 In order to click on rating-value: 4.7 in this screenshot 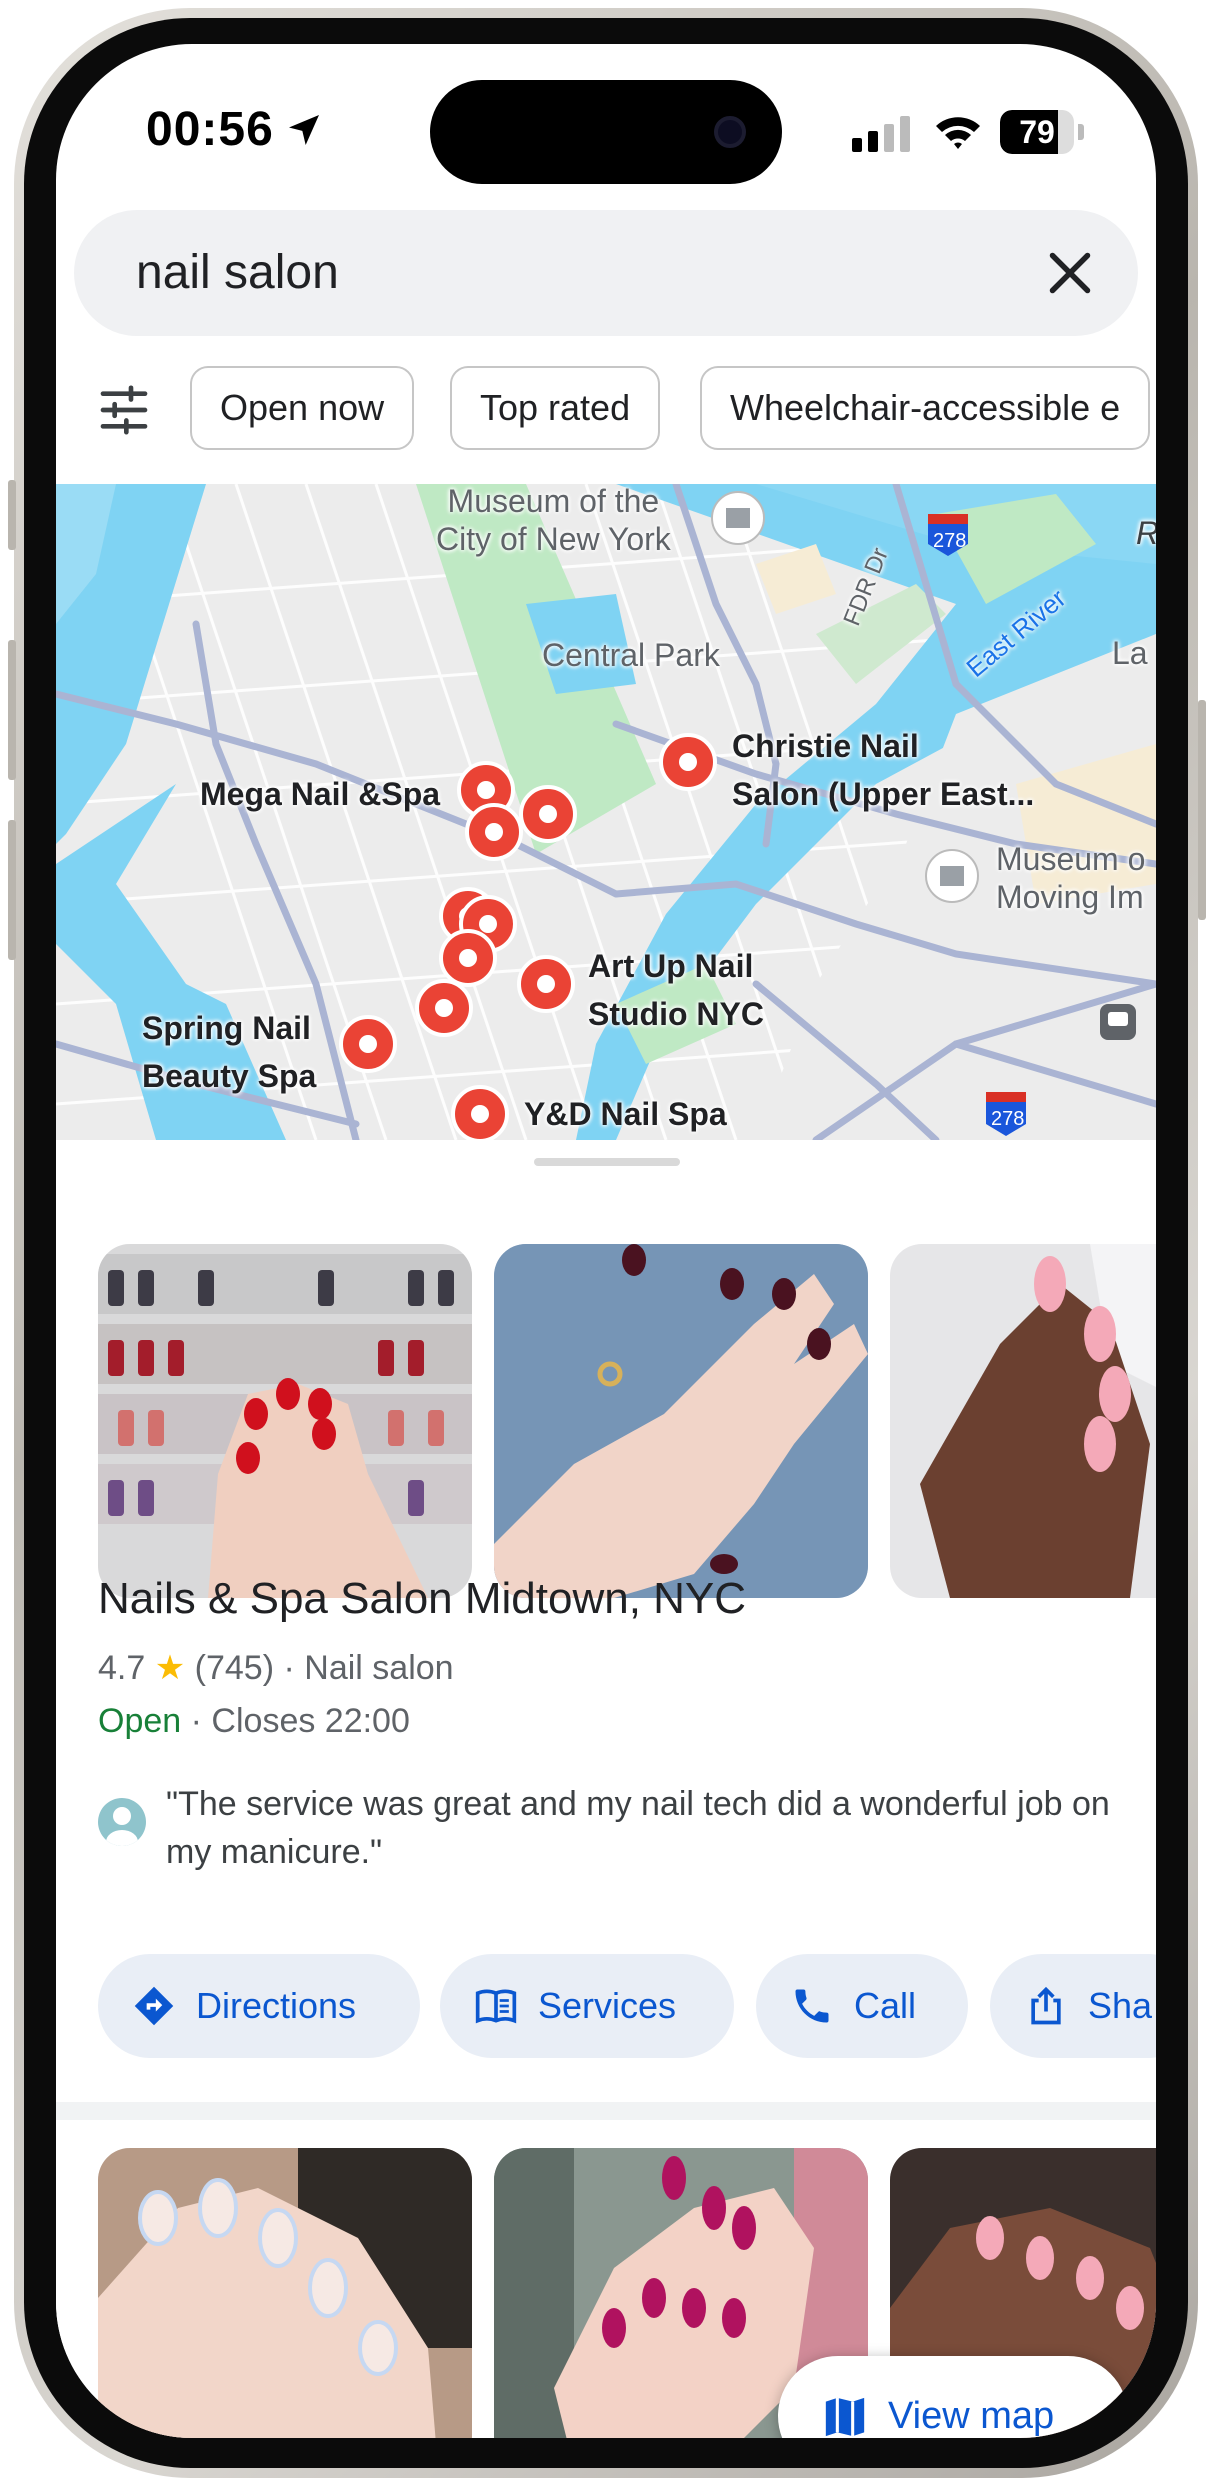, I will do `click(122, 1668)`.